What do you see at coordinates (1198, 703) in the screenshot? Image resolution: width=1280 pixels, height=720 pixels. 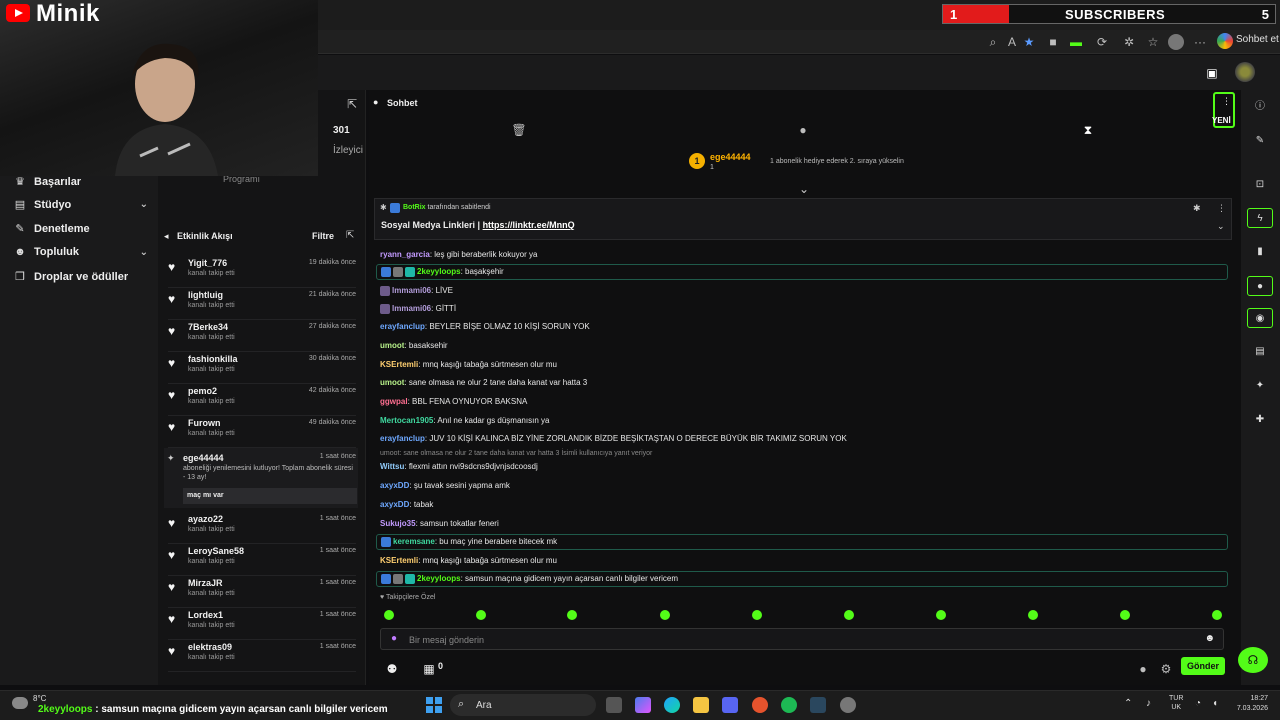 I see `network-icon: ◔` at bounding box center [1198, 703].